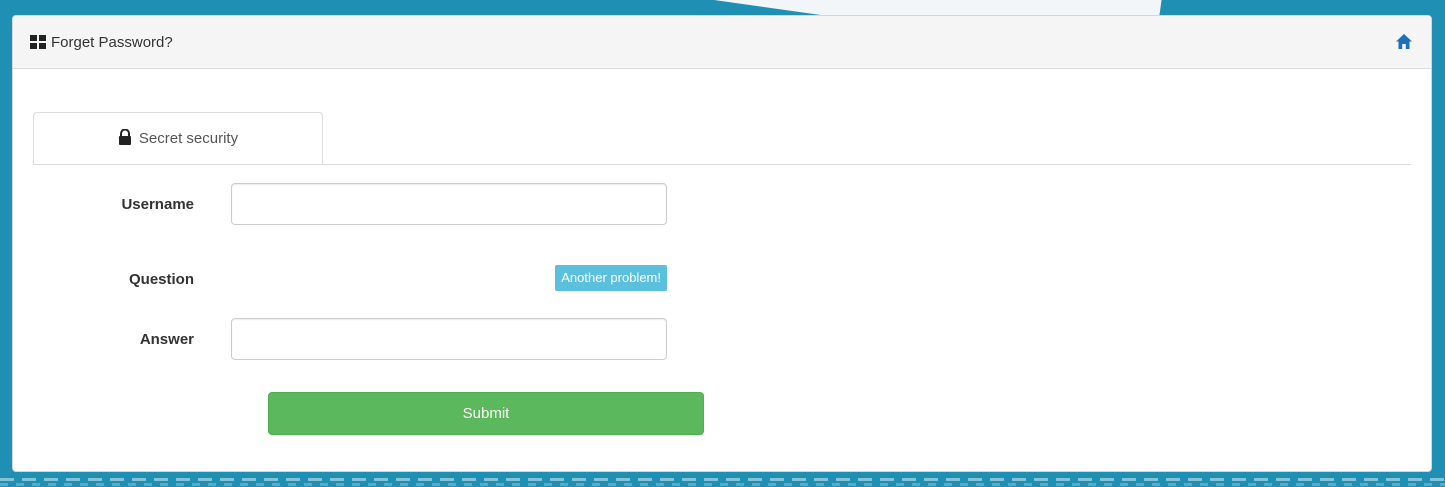 The height and width of the screenshot is (487, 1445). Describe the element at coordinates (38, 42) in the screenshot. I see `grid-icon` at that location.